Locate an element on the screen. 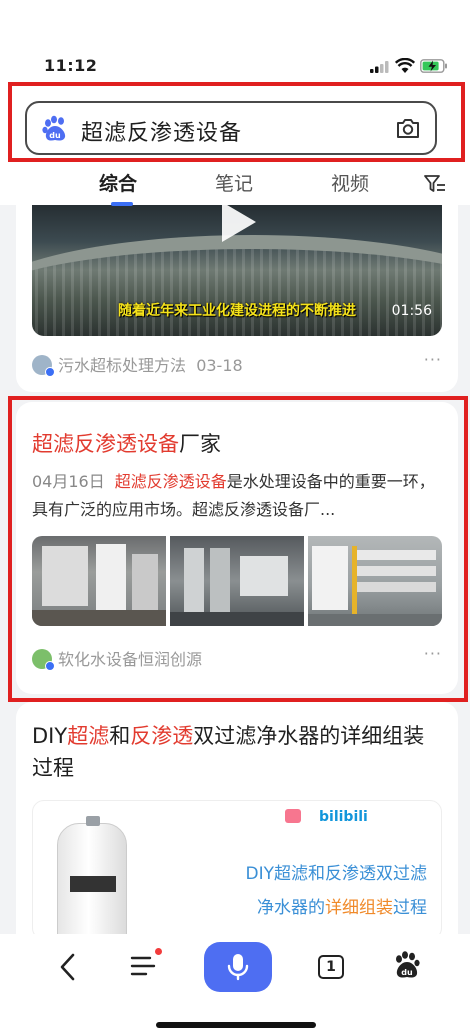  post-date: 03-18 is located at coordinates (219, 365).